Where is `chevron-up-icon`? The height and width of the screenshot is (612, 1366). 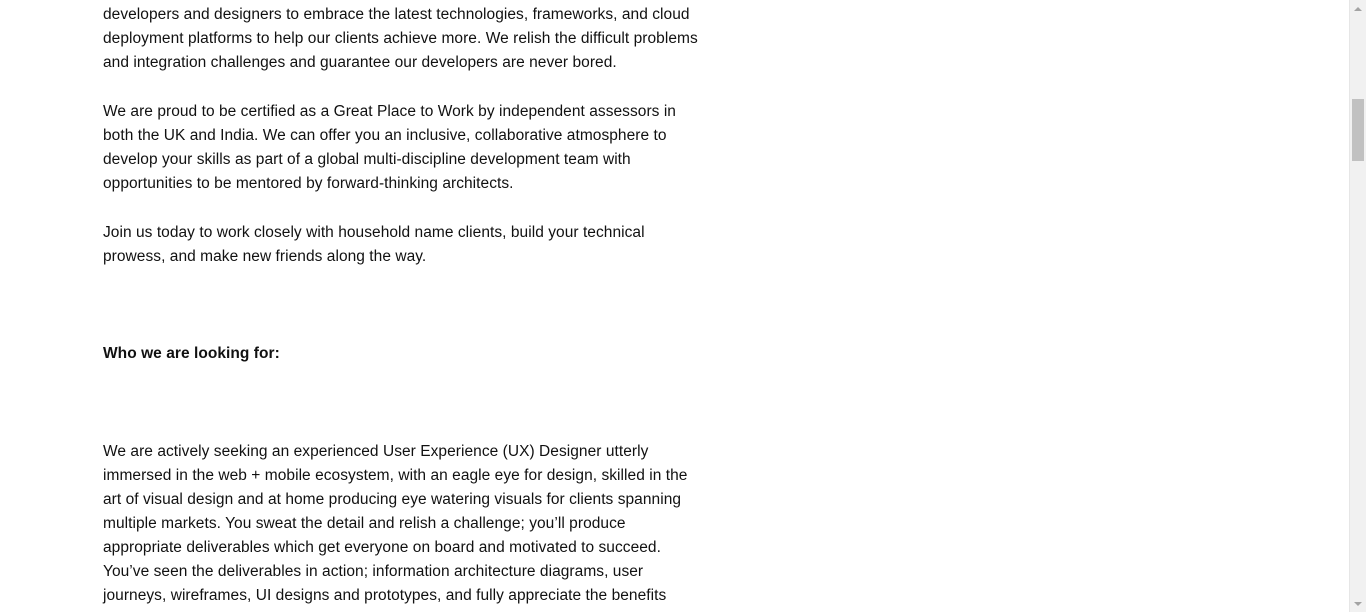 chevron-up-icon is located at coordinates (1358, 8).